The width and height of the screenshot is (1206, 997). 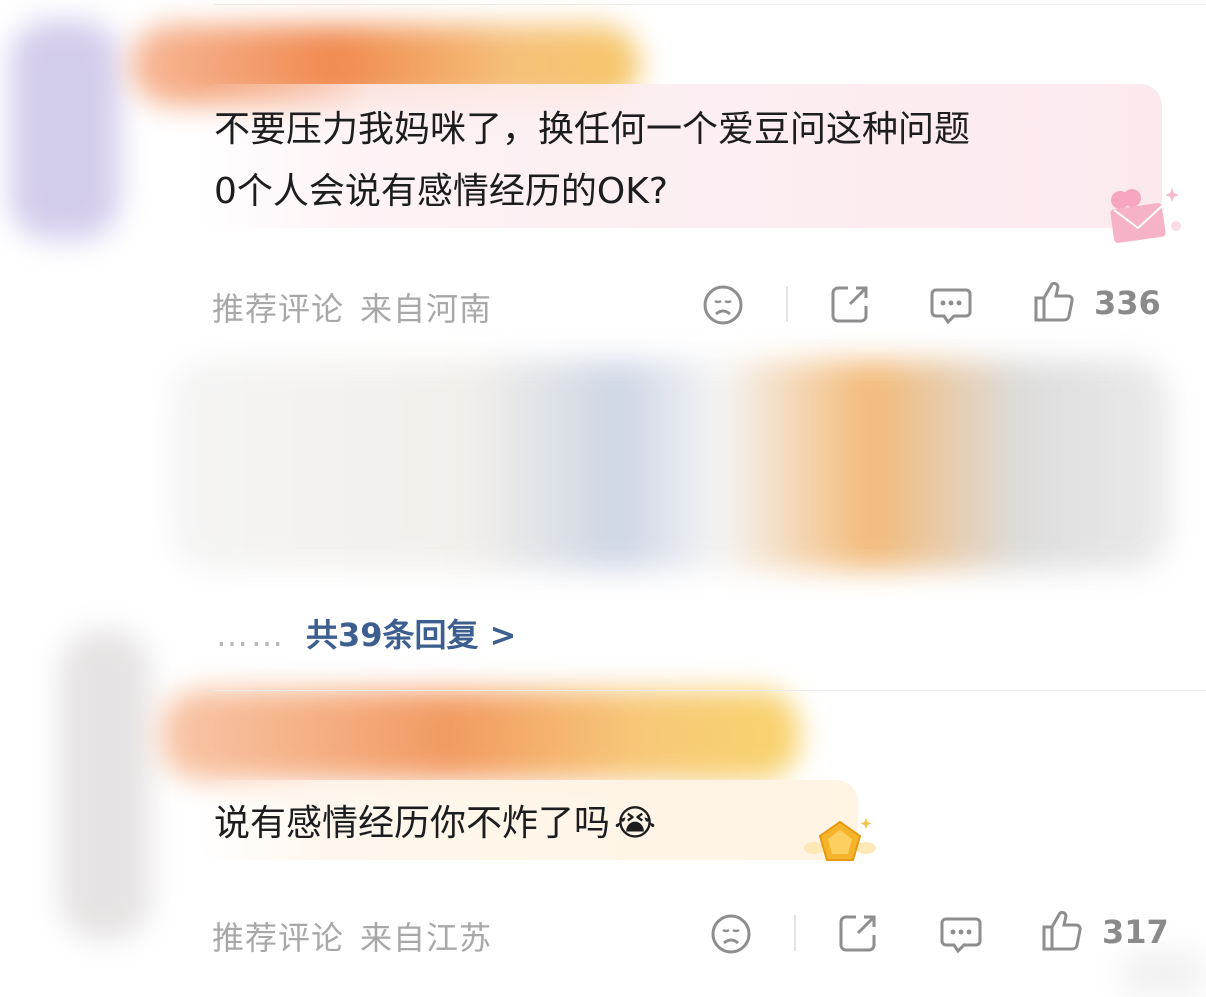 I want to click on like-count-2: 317, so click(x=1135, y=932).